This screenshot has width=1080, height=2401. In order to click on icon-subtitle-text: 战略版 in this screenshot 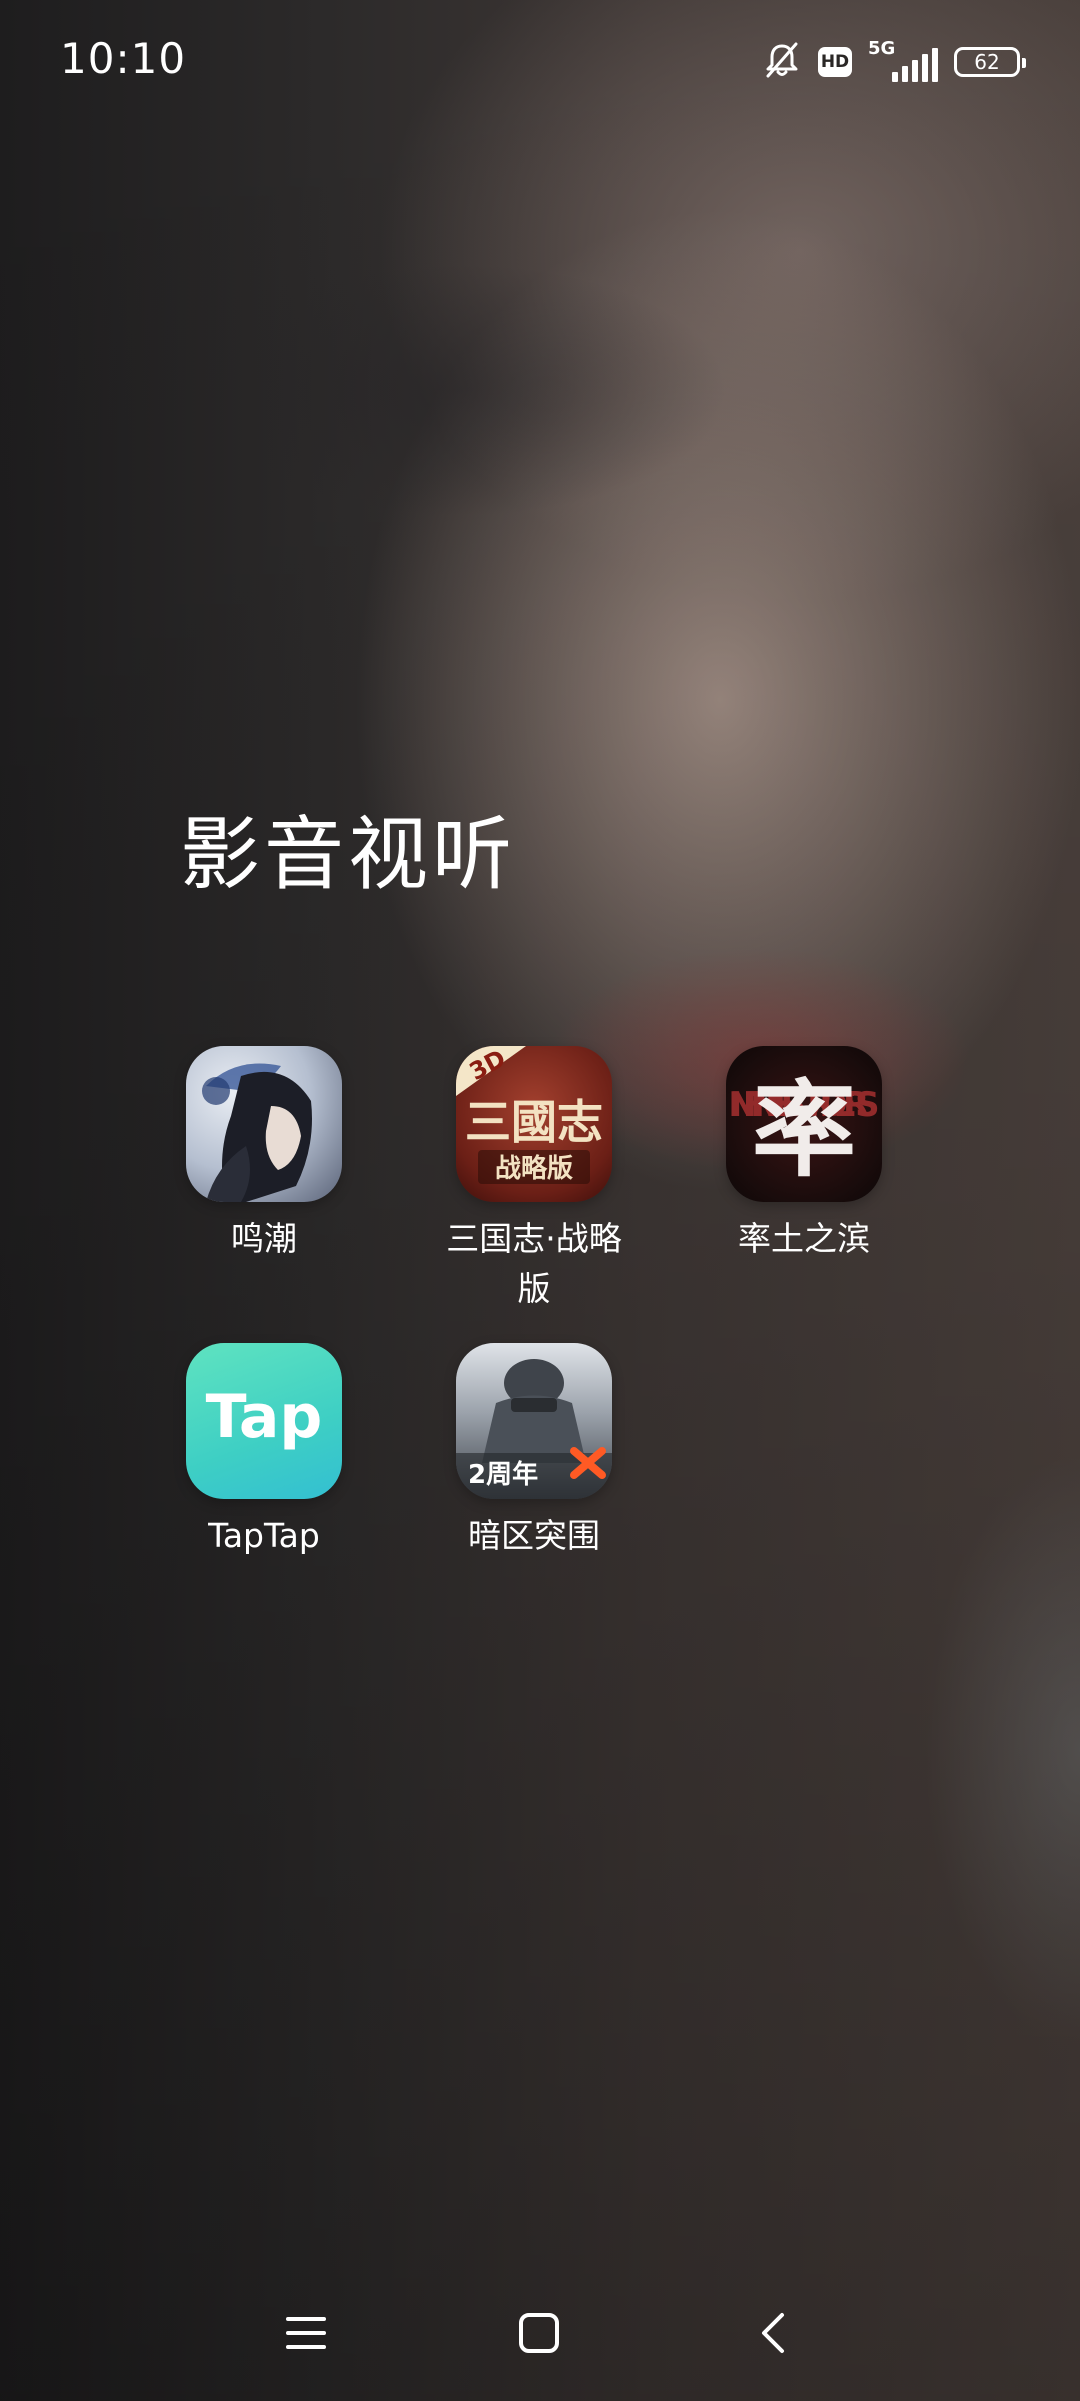, I will do `click(534, 1168)`.